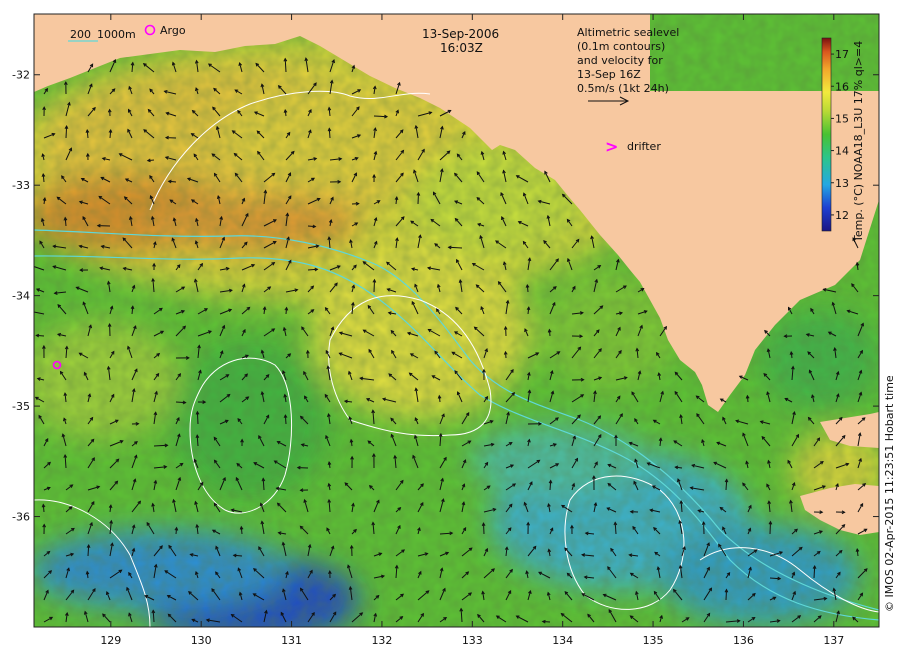 The height and width of the screenshot is (660, 900). I want to click on colorbar-ramp, so click(826, 134).